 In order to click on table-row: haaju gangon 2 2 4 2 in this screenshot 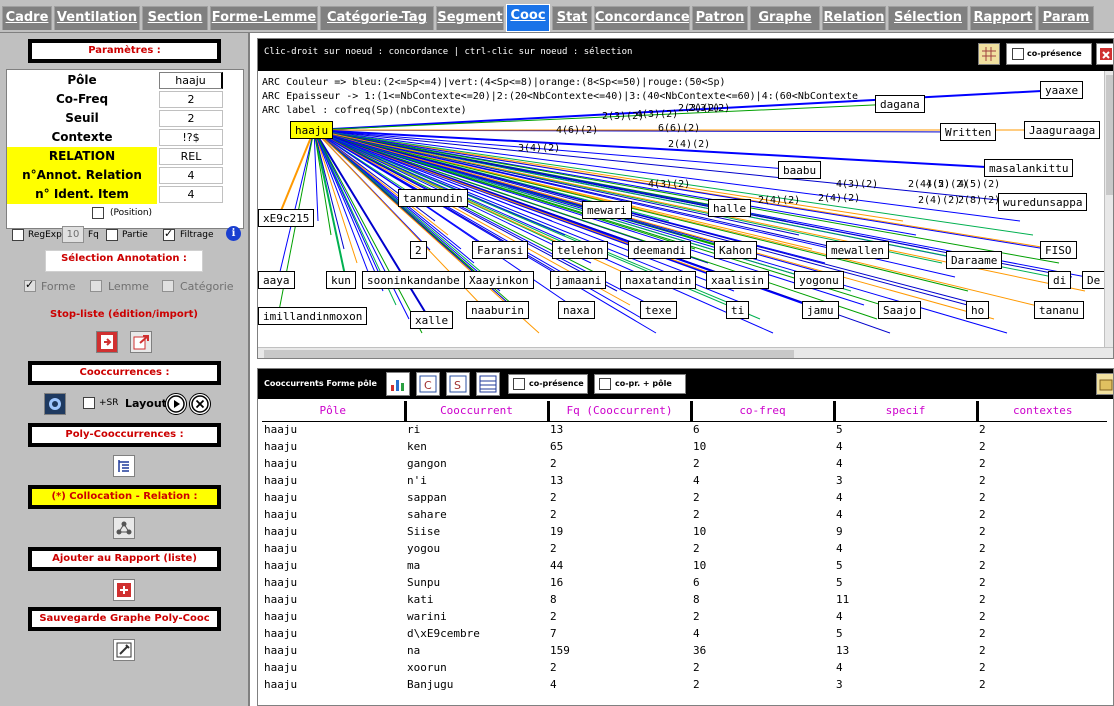, I will do `click(684, 463)`.